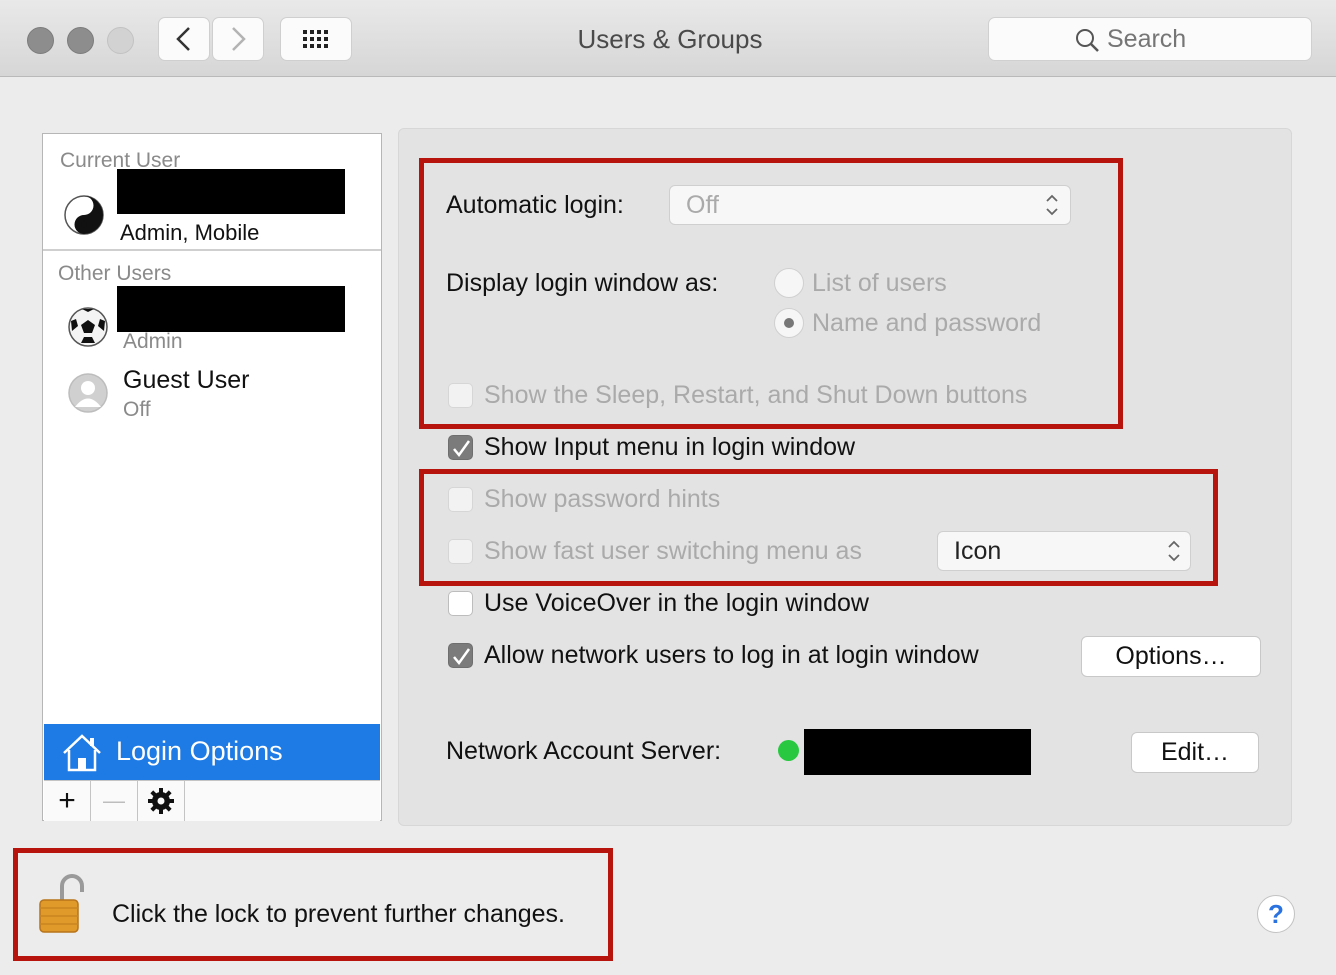 This screenshot has width=1336, height=975. What do you see at coordinates (231, 191) in the screenshot?
I see `current-user-name-redacted` at bounding box center [231, 191].